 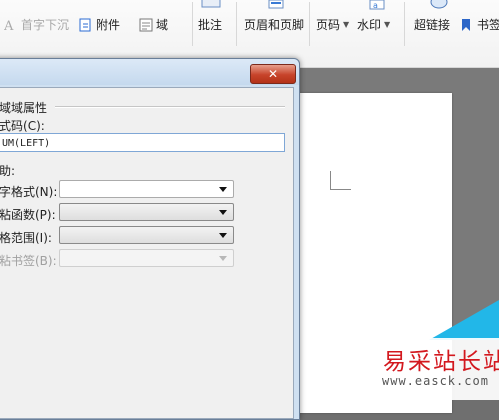 I want to click on hyperlink-button: 超链接, so click(x=432, y=24).